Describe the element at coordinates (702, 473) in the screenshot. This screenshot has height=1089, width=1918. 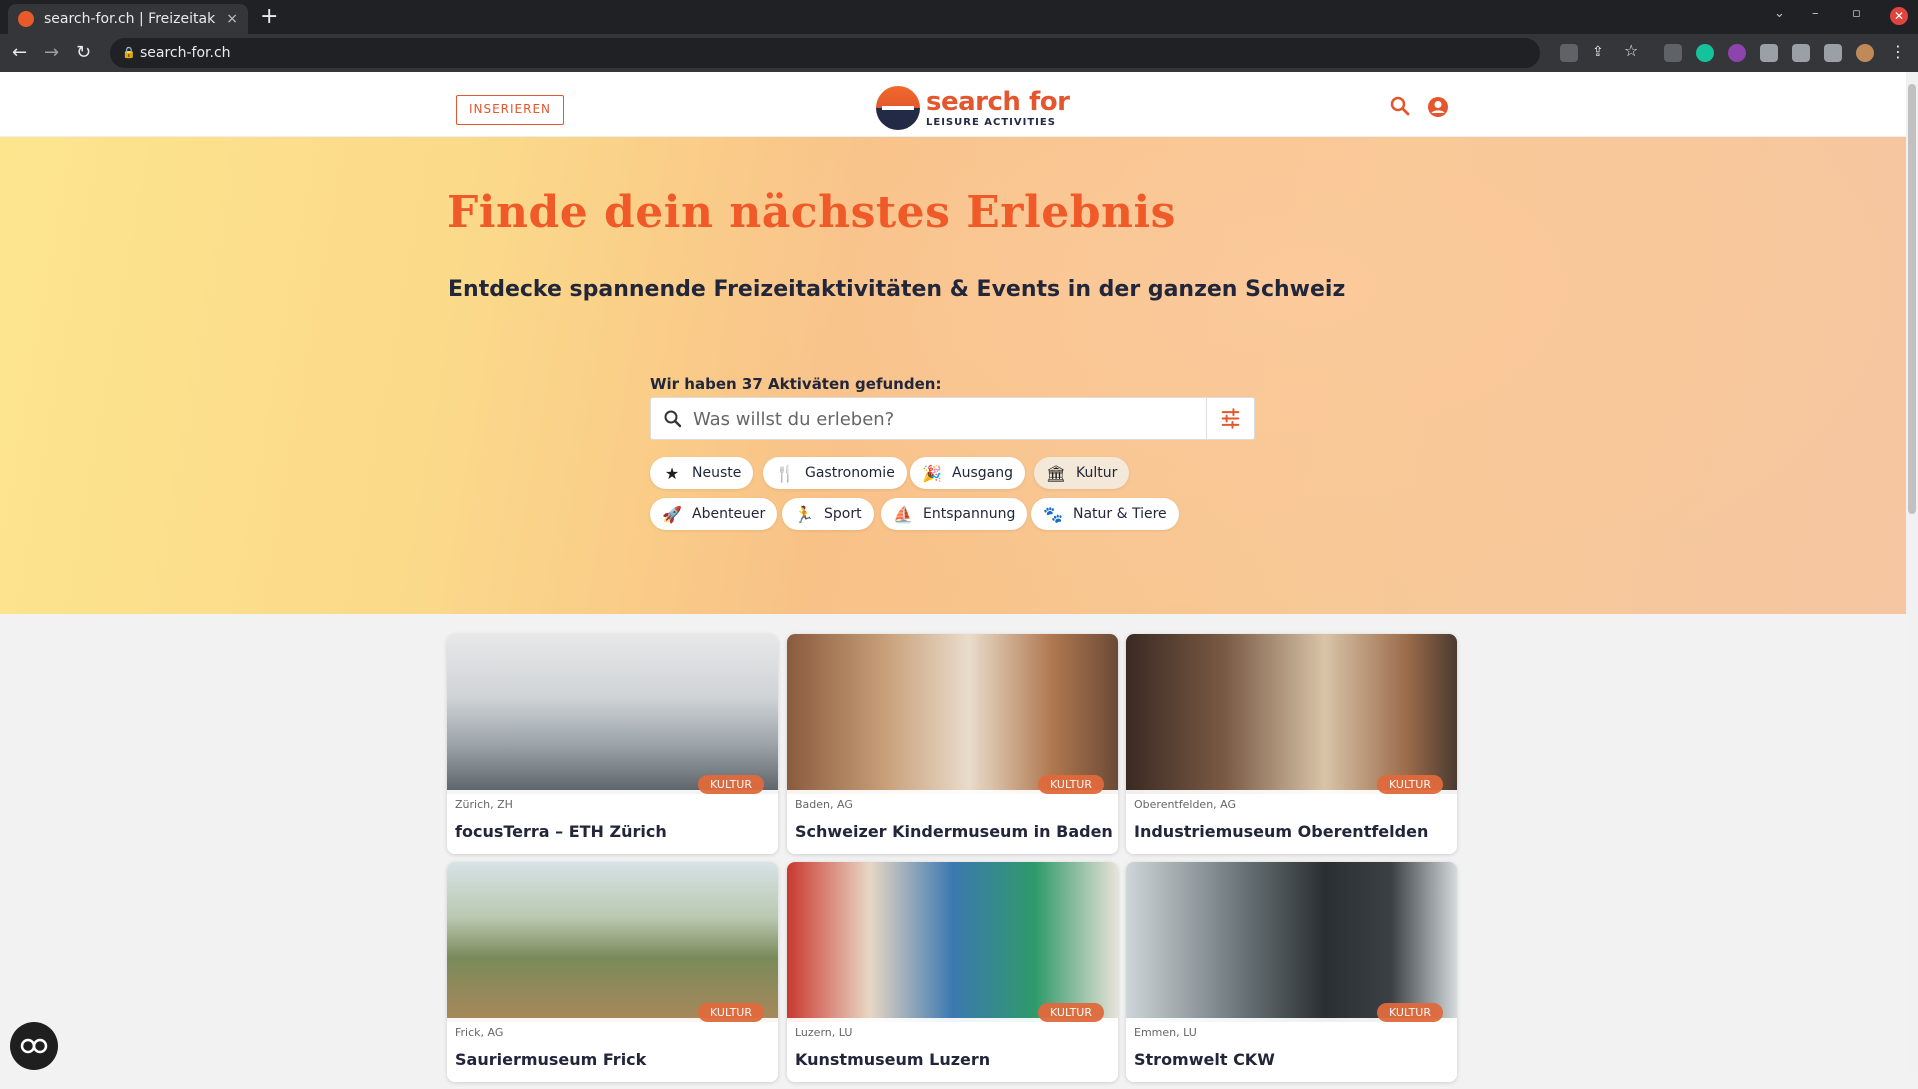
I see `chip-neuste: ★ Neuste` at that location.